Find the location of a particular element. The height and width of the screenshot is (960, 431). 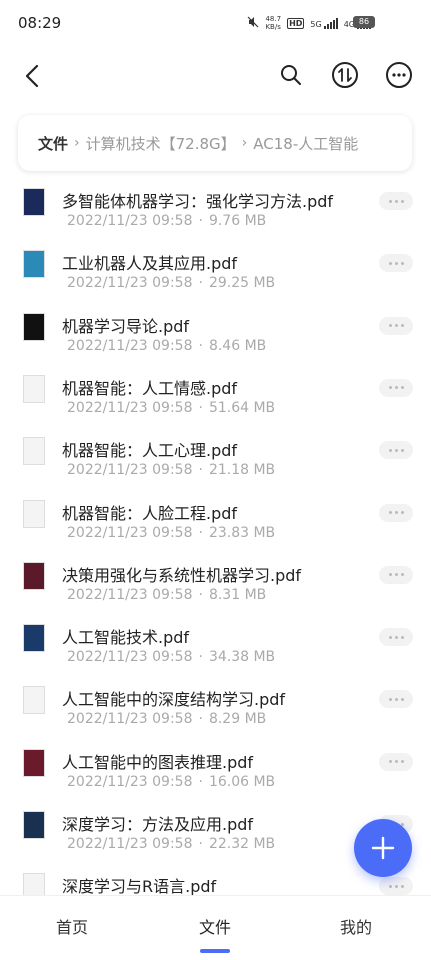

file-name: 机器学习导论.pdf is located at coordinates (126, 326).